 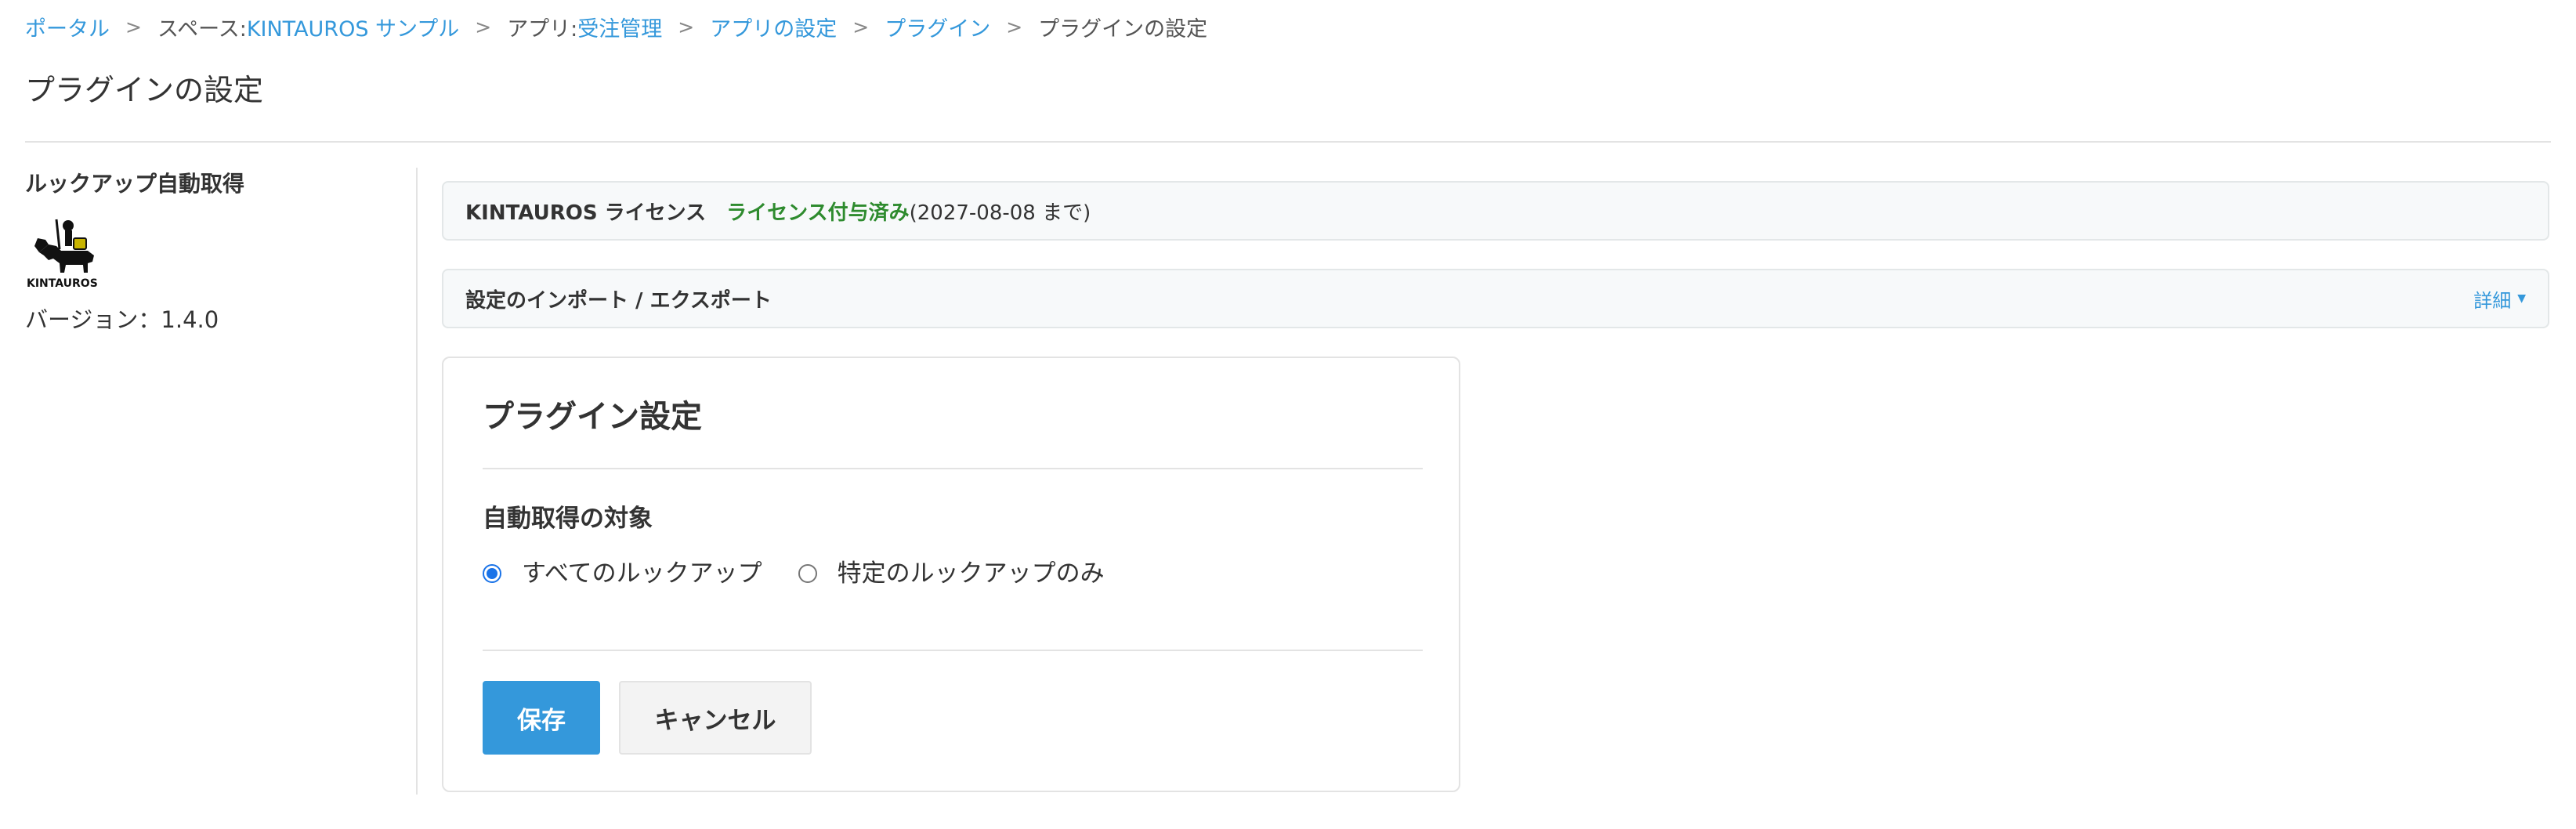 What do you see at coordinates (1288, 142) in the screenshot?
I see `title-divider` at bounding box center [1288, 142].